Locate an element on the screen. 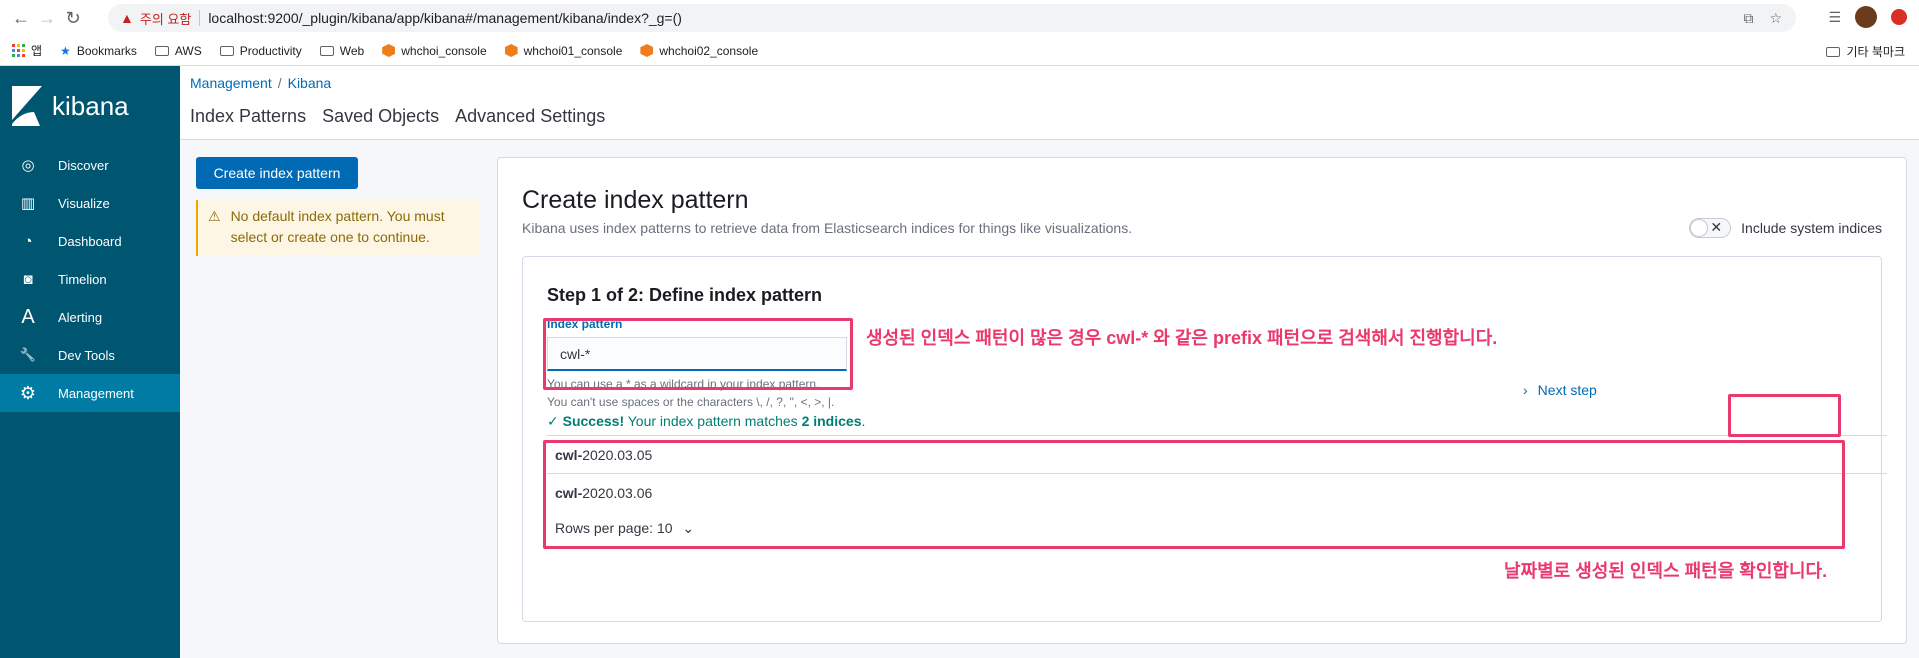 This screenshot has width=1919, height=658. annotation-box-indices is located at coordinates (1194, 494).